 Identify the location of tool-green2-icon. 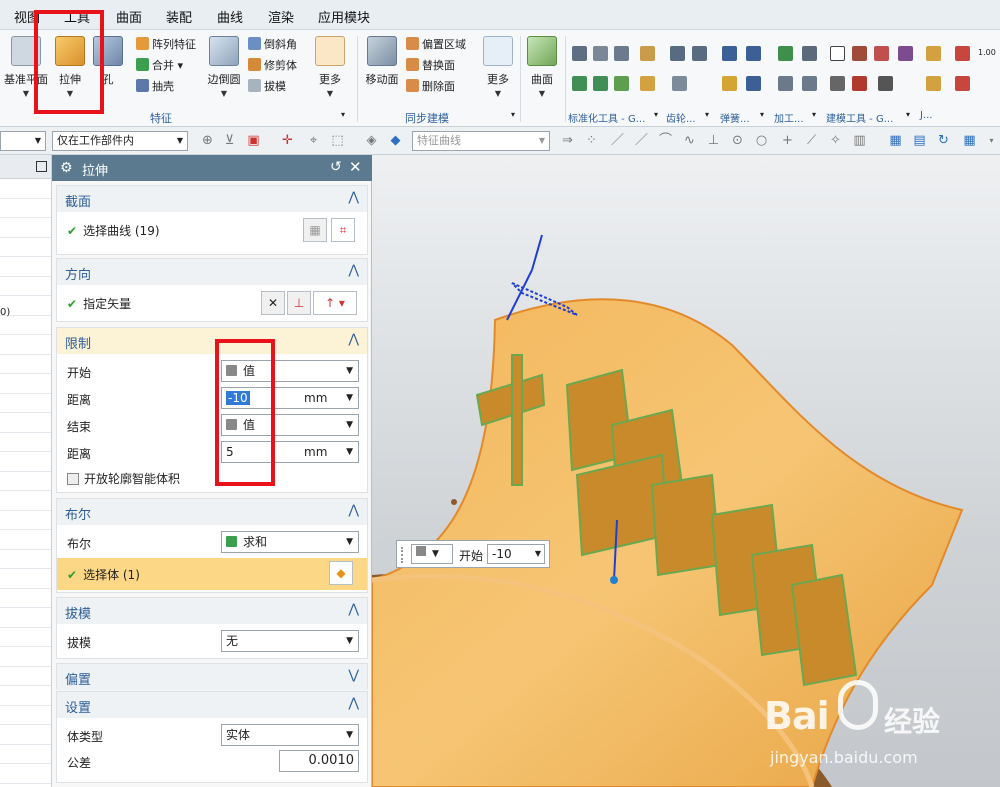
(600, 83).